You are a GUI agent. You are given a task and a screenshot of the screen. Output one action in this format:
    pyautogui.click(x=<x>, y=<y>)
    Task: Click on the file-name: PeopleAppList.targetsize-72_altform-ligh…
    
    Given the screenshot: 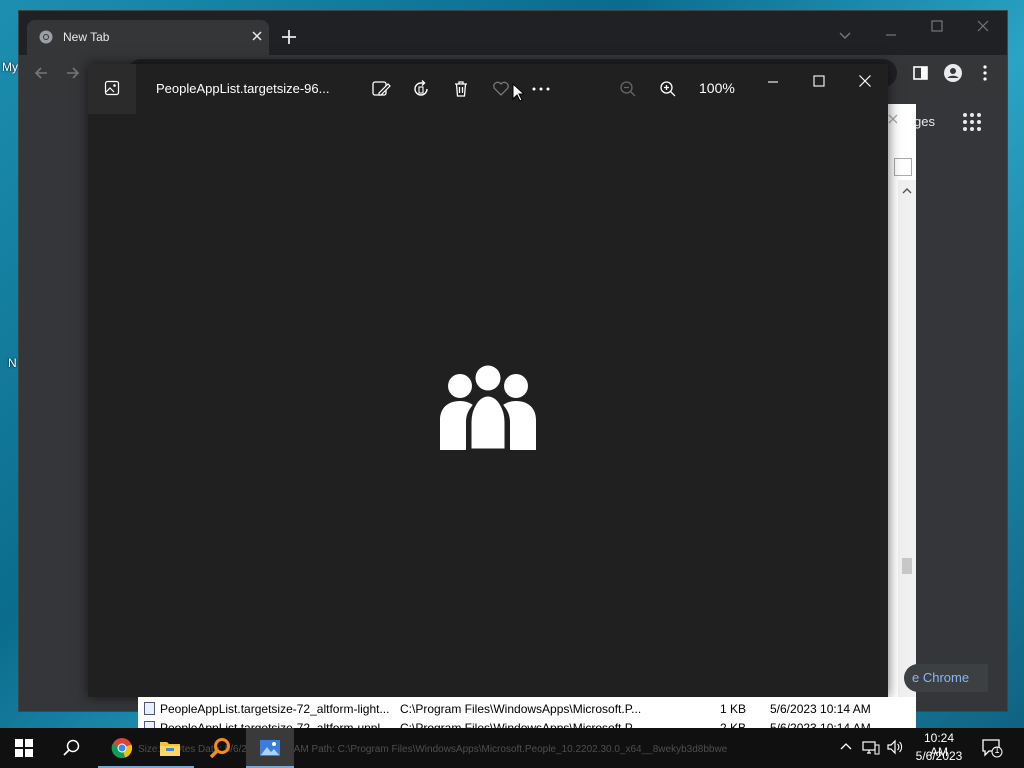 What is the action you would take?
    pyautogui.click(x=275, y=709)
    